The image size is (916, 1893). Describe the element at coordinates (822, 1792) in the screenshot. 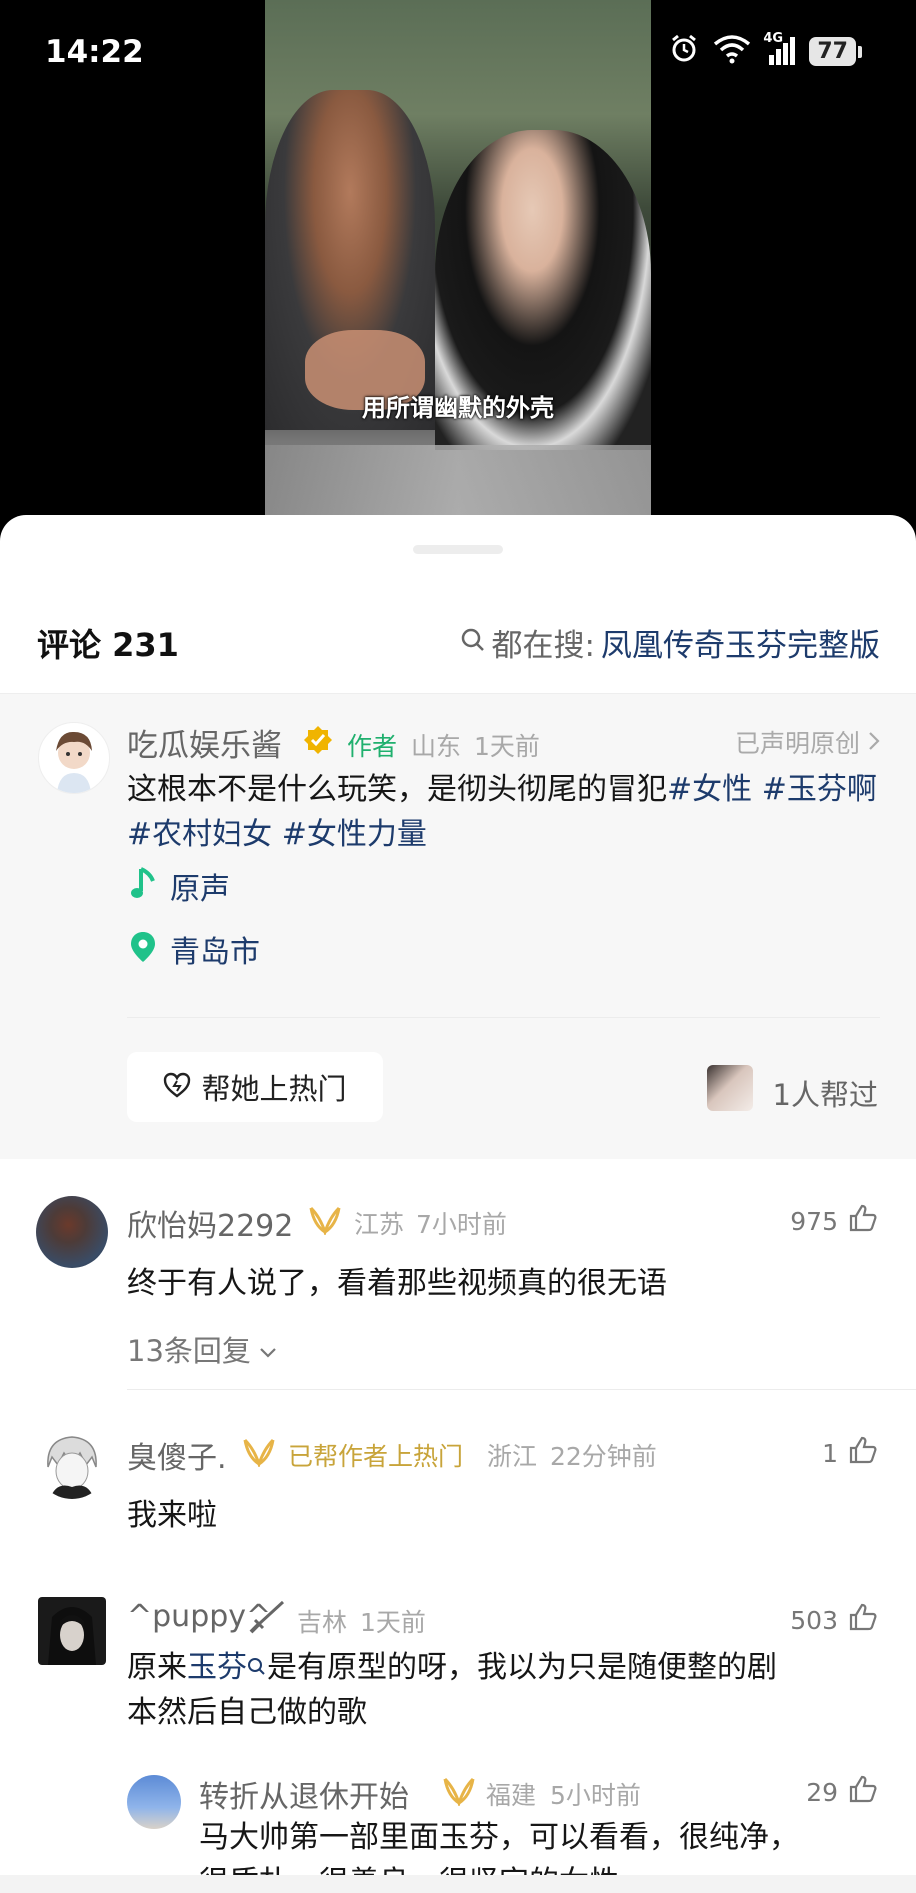

I see `like-count: 29` at that location.